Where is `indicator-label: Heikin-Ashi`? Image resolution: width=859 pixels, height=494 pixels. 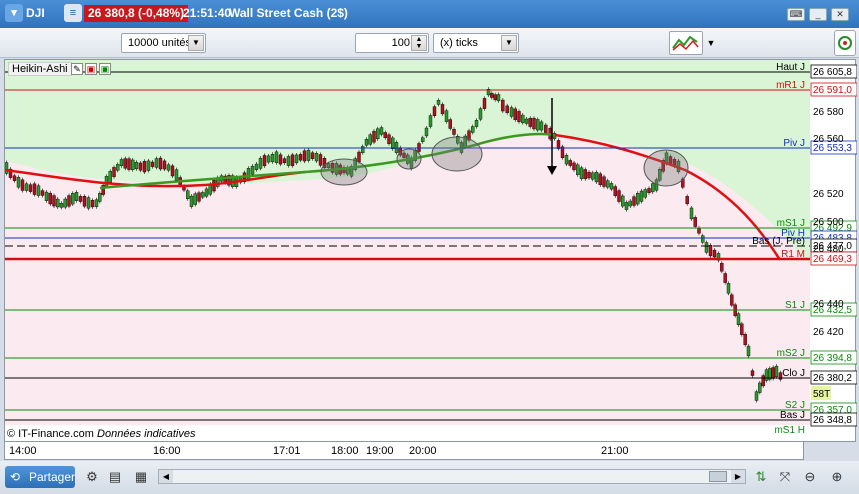 indicator-label: Heikin-Ashi is located at coordinates (40, 69).